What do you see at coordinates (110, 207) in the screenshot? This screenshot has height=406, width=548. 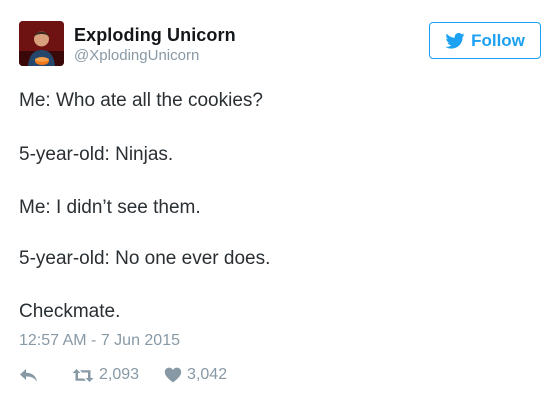 I see `tweet-text-line: Me: I didn’t see them.` at bounding box center [110, 207].